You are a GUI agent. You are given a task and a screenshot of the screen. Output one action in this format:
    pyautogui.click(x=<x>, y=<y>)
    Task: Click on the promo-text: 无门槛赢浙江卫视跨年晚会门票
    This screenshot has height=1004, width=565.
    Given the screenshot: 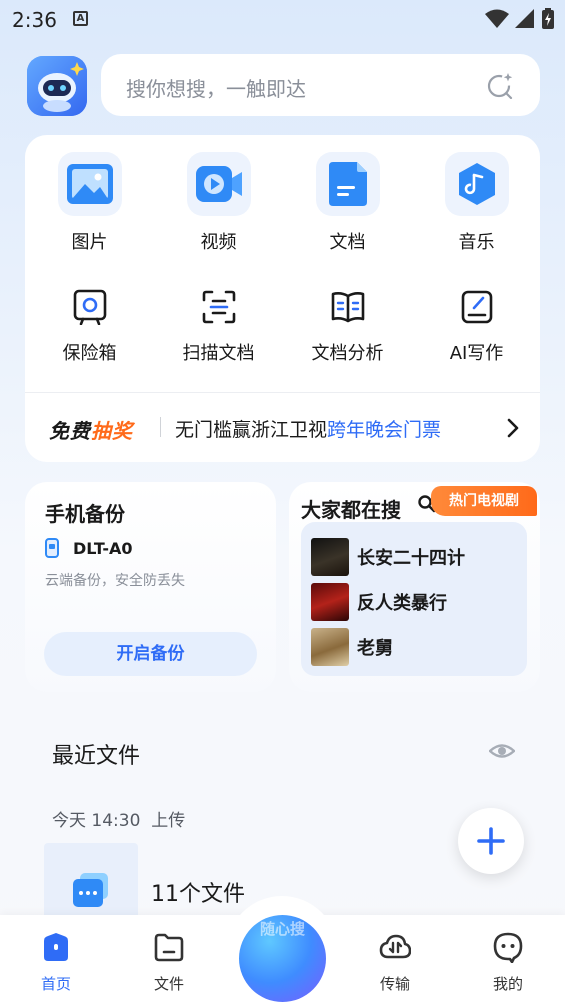 What is the action you would take?
    pyautogui.click(x=308, y=428)
    